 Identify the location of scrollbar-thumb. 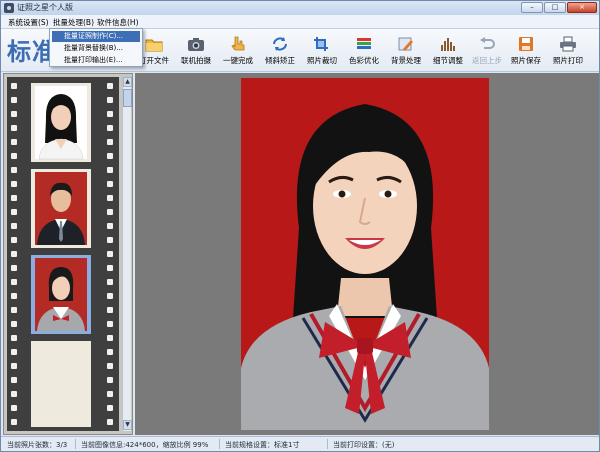
(127, 98).